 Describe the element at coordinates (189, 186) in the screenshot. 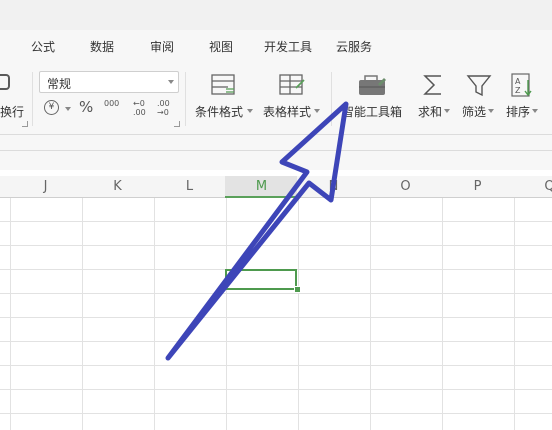

I see `column-header-l: L` at that location.